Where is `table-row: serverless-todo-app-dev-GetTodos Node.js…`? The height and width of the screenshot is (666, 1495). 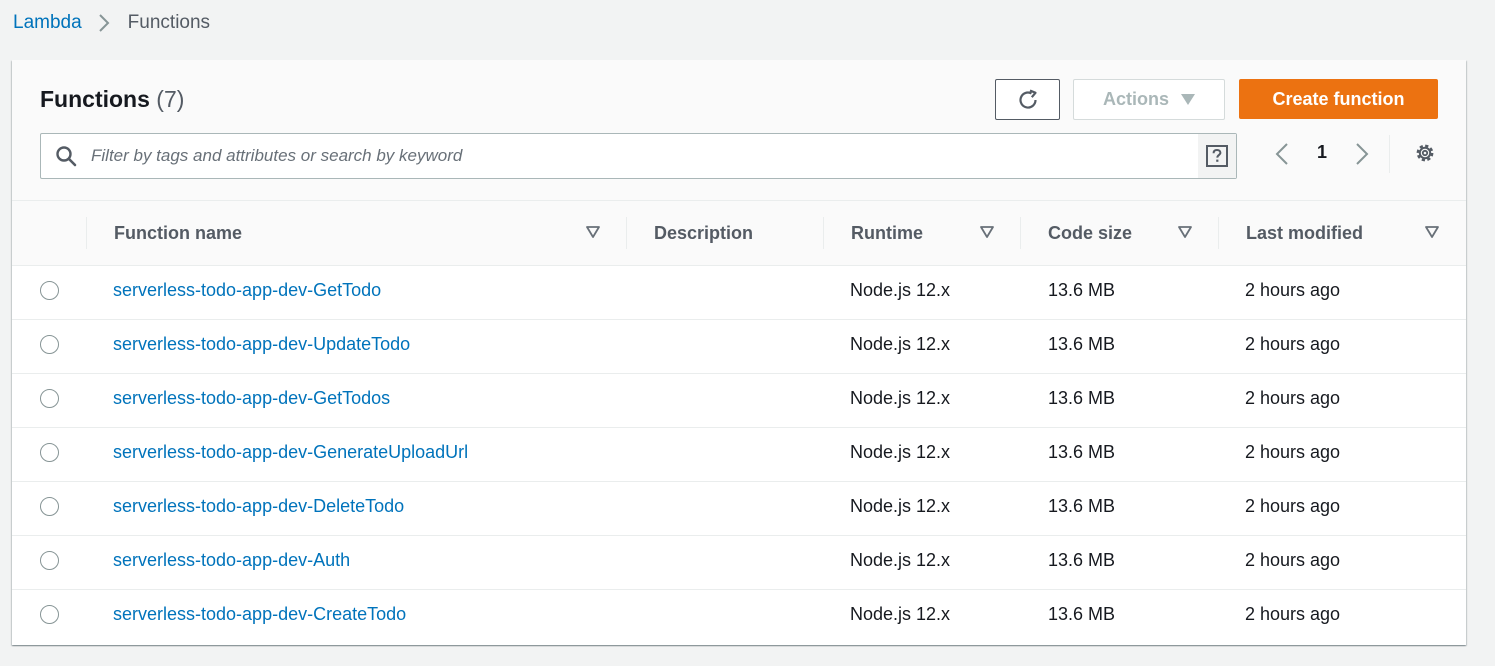
table-row: serverless-todo-app-dev-GetTodos Node.js… is located at coordinates (739, 401).